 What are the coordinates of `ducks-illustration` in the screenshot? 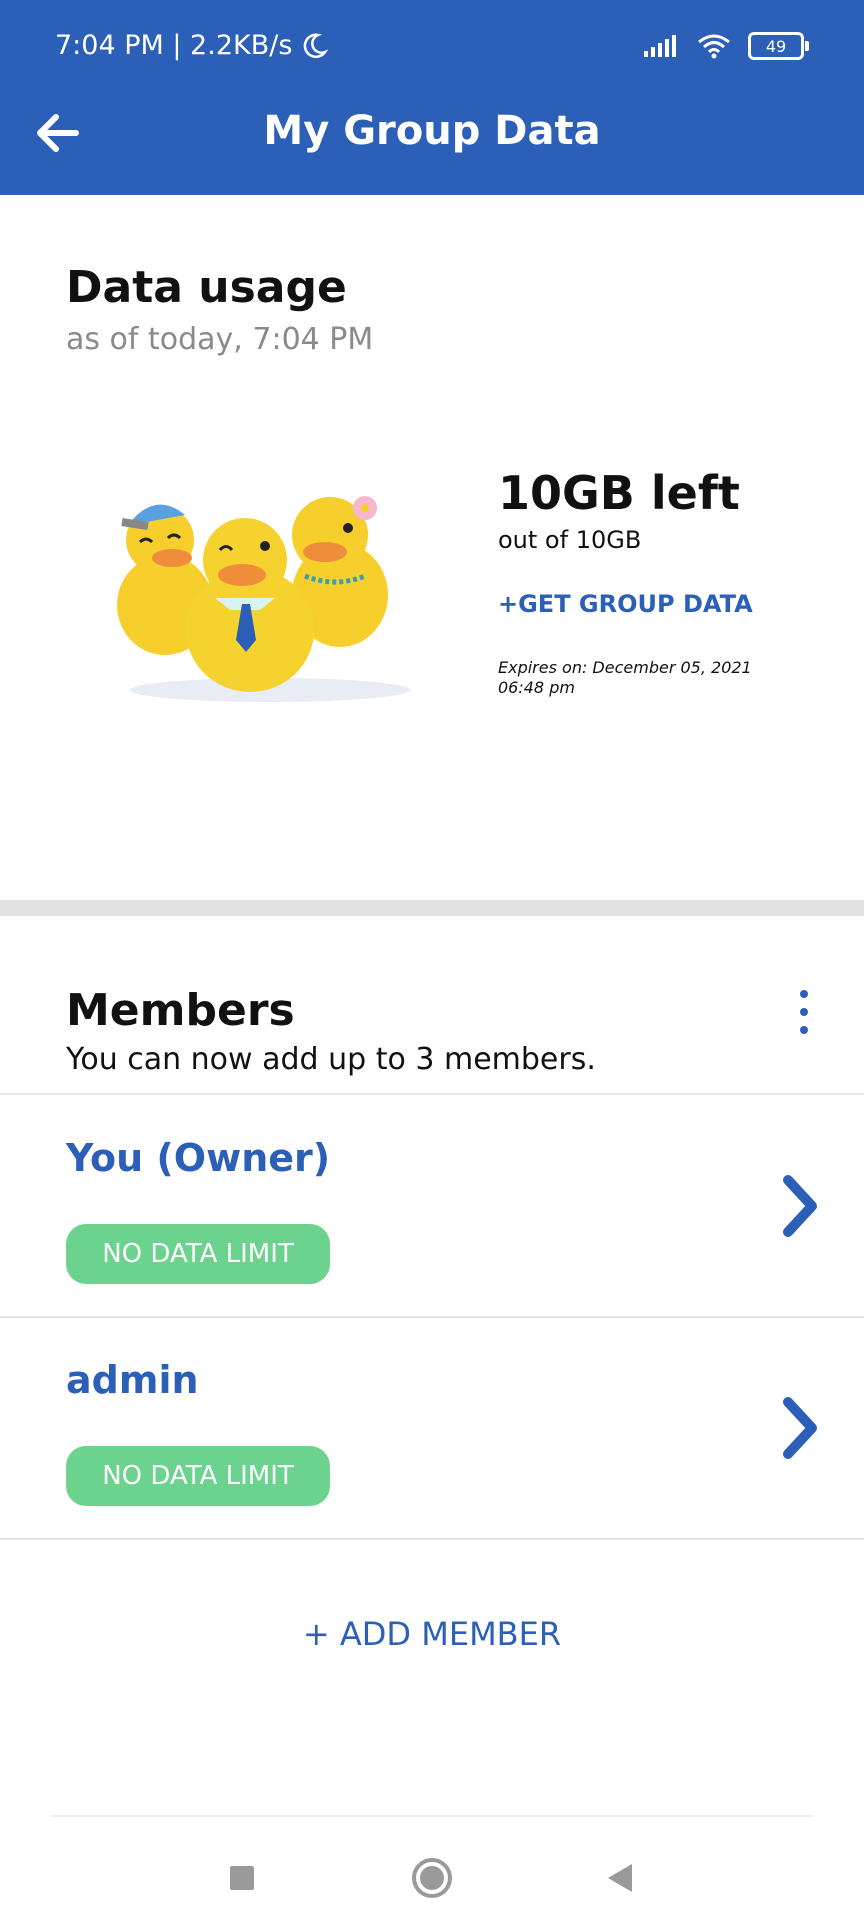 It's located at (263, 599).